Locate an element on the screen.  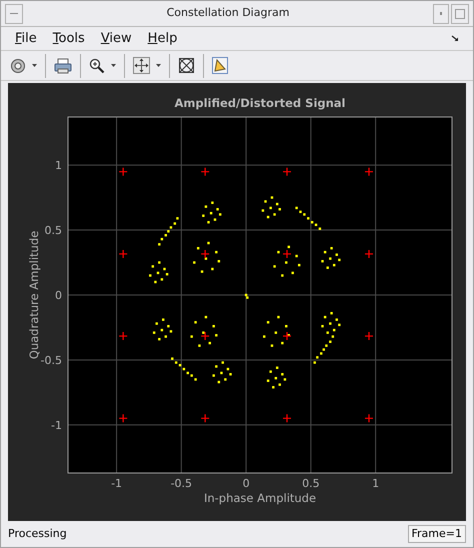
fit-axes-icon is located at coordinates (141, 65).